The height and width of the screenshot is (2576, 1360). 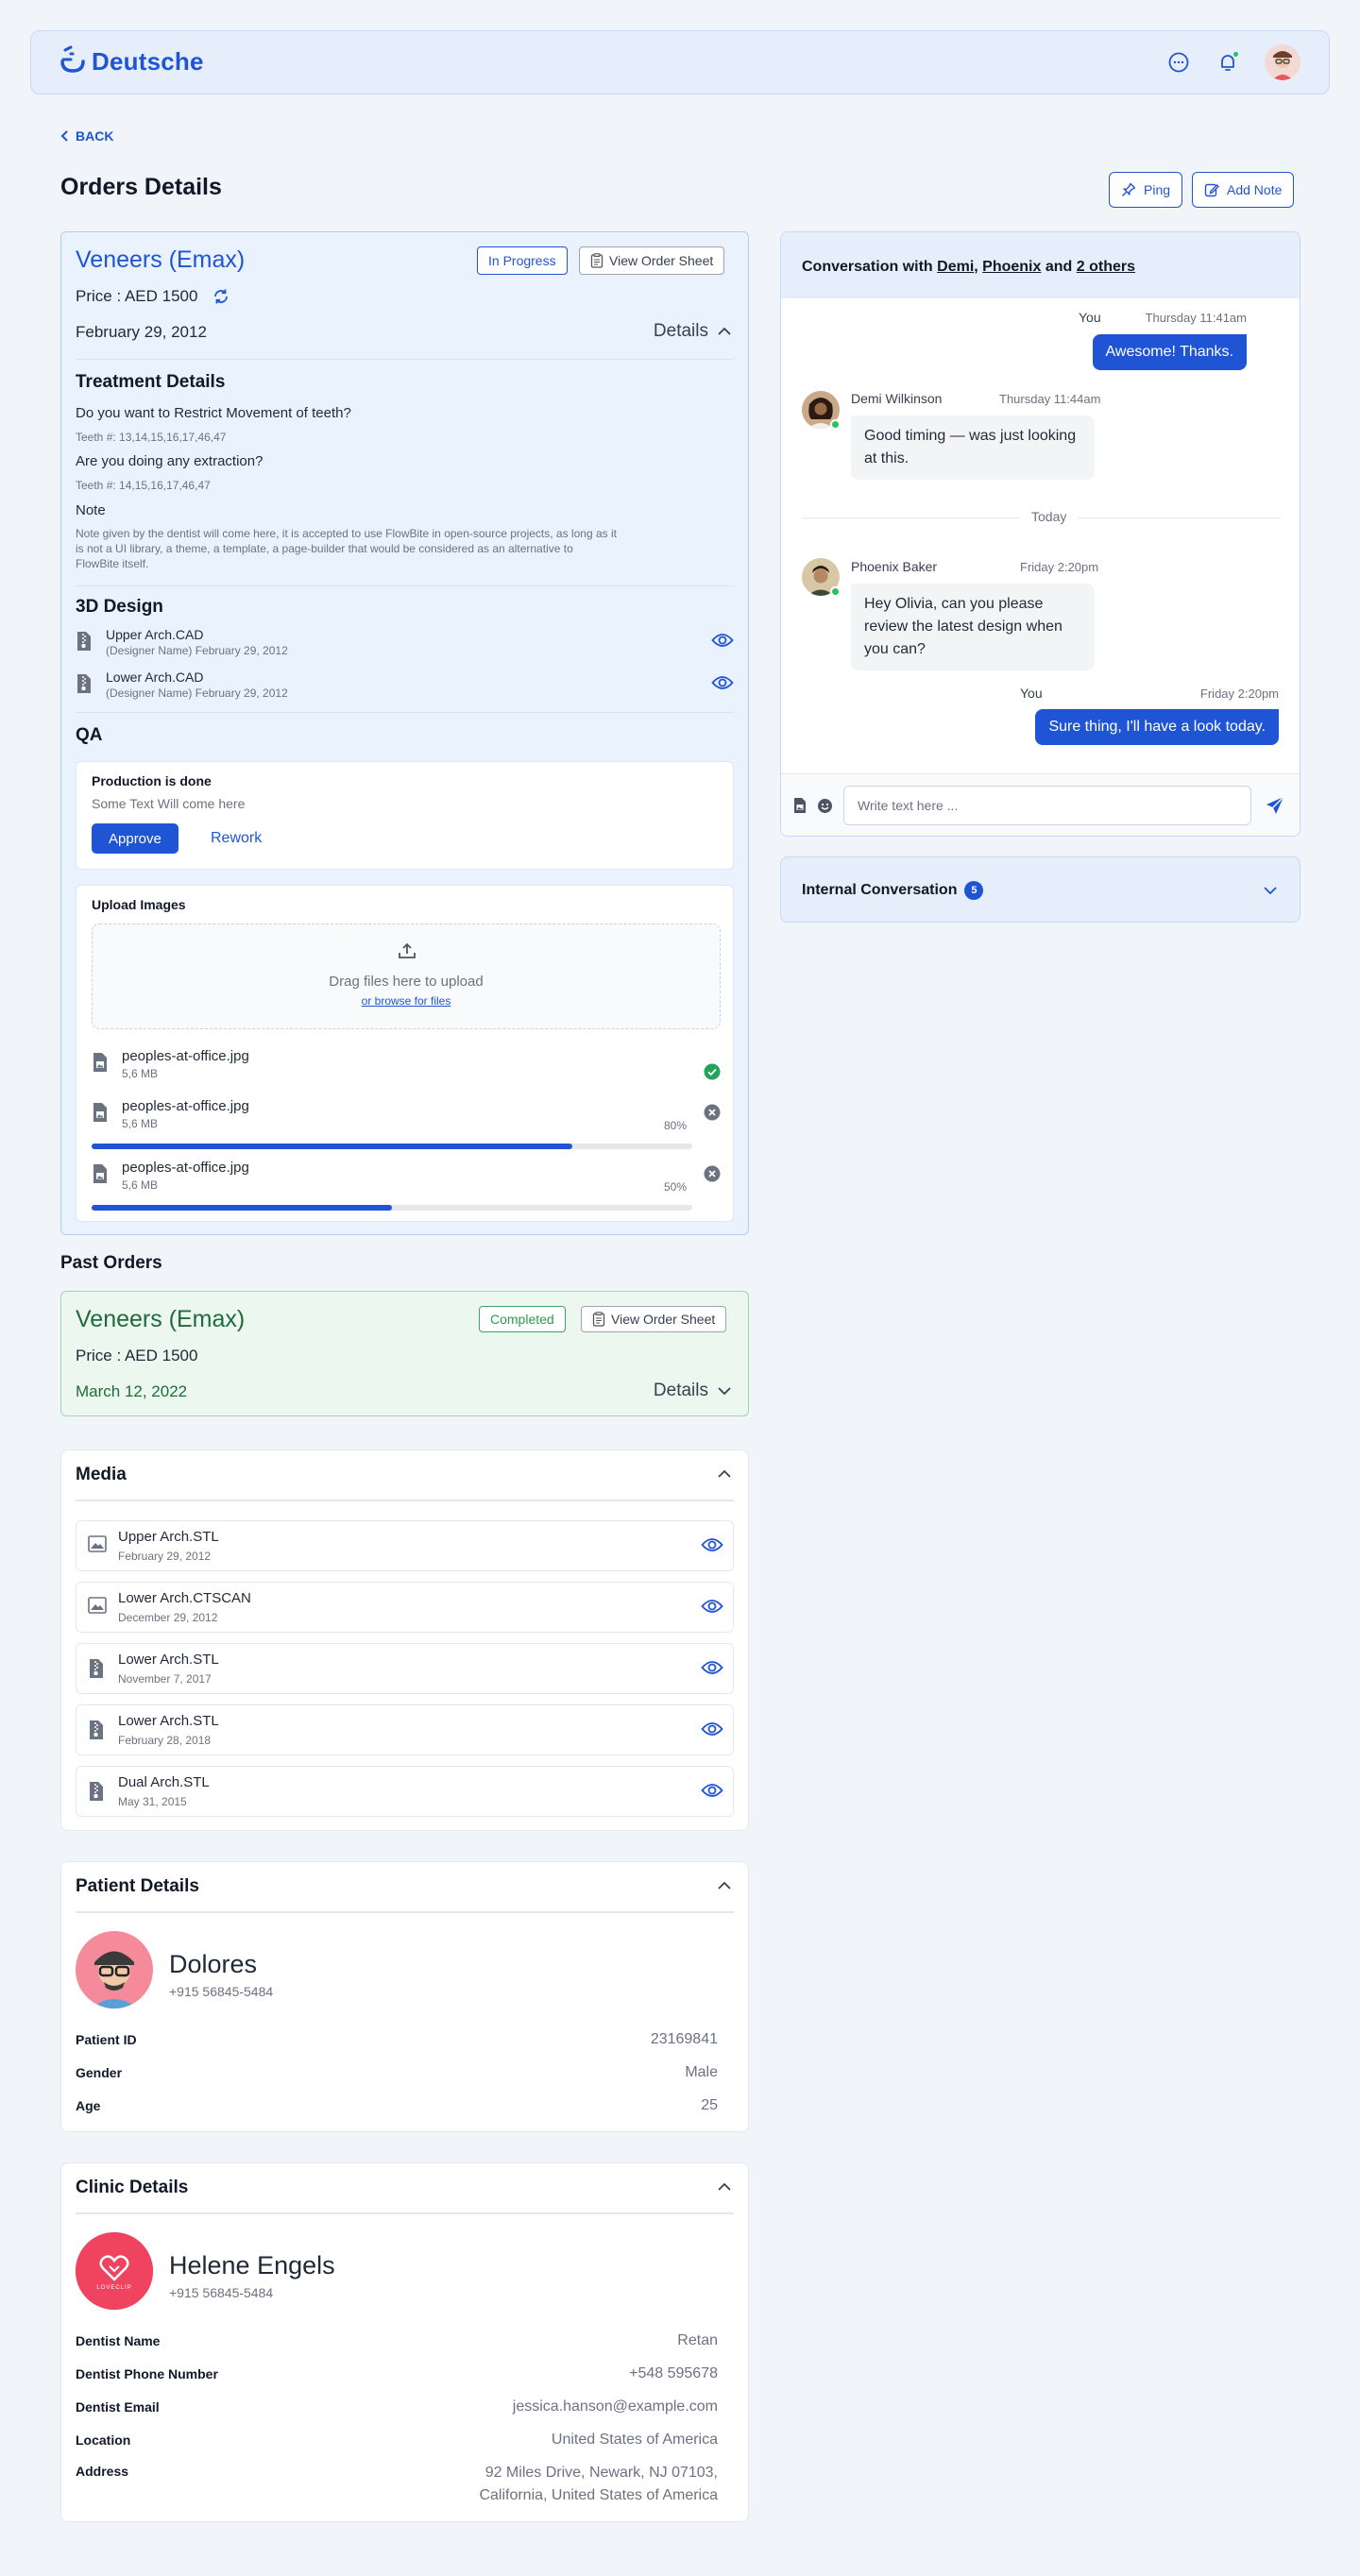 What do you see at coordinates (161, 1319) in the screenshot?
I see `order-title: Veneers (Emax)` at bounding box center [161, 1319].